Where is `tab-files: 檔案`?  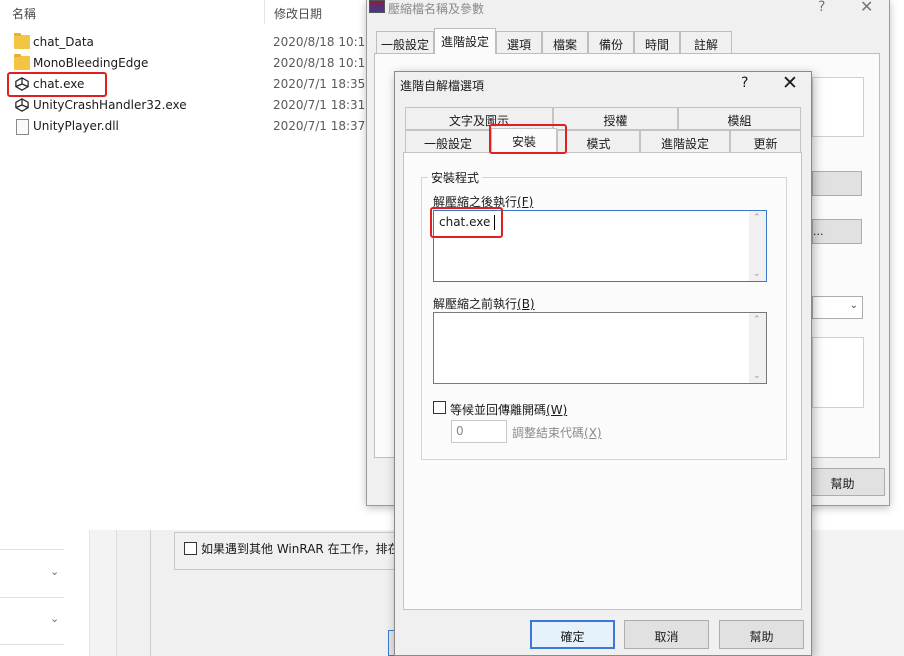 tab-files: 檔案 is located at coordinates (565, 42).